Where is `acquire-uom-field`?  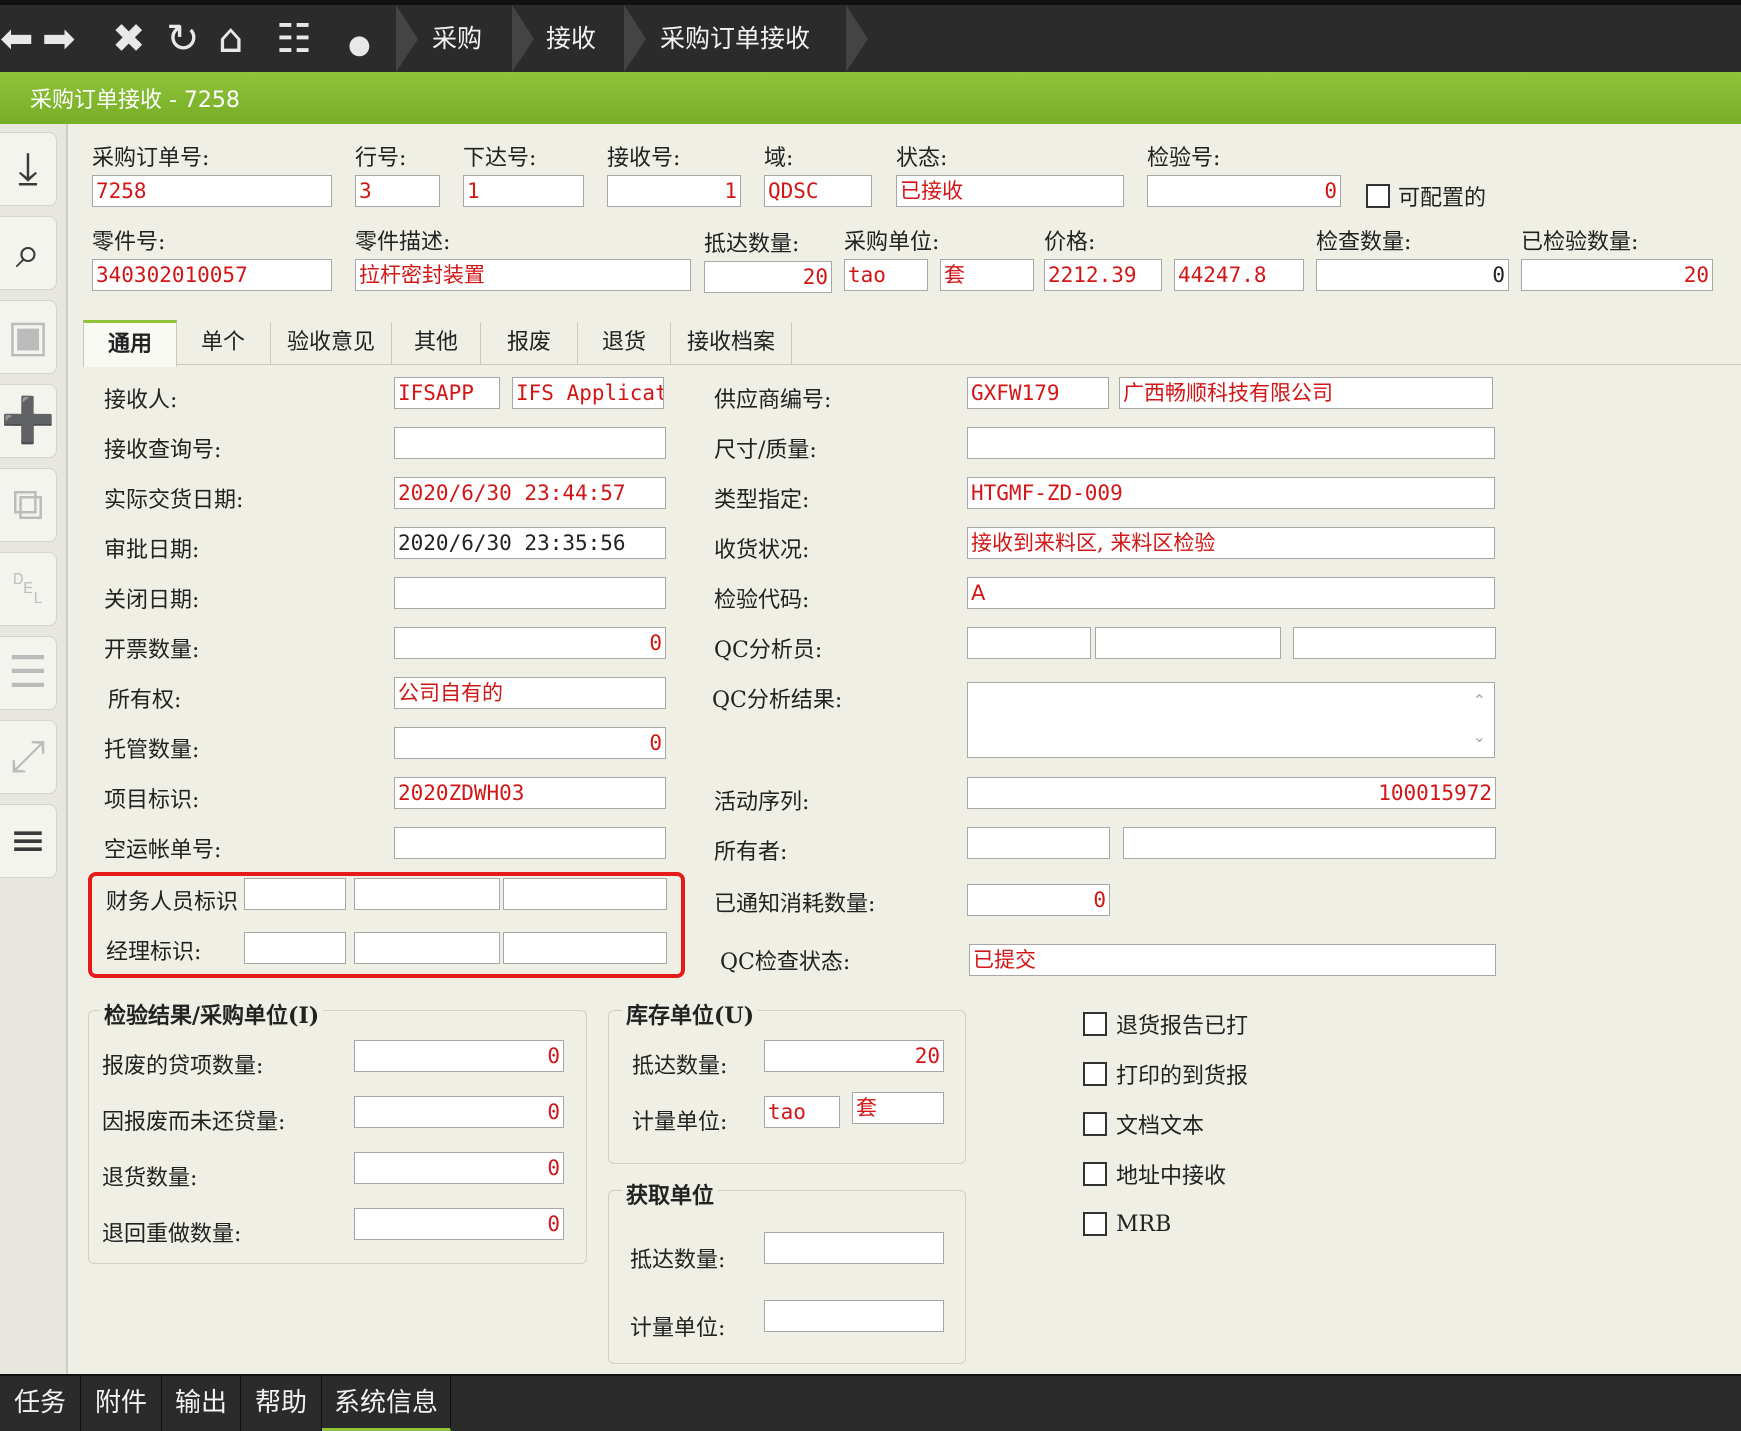
acquire-uom-field is located at coordinates (854, 1316).